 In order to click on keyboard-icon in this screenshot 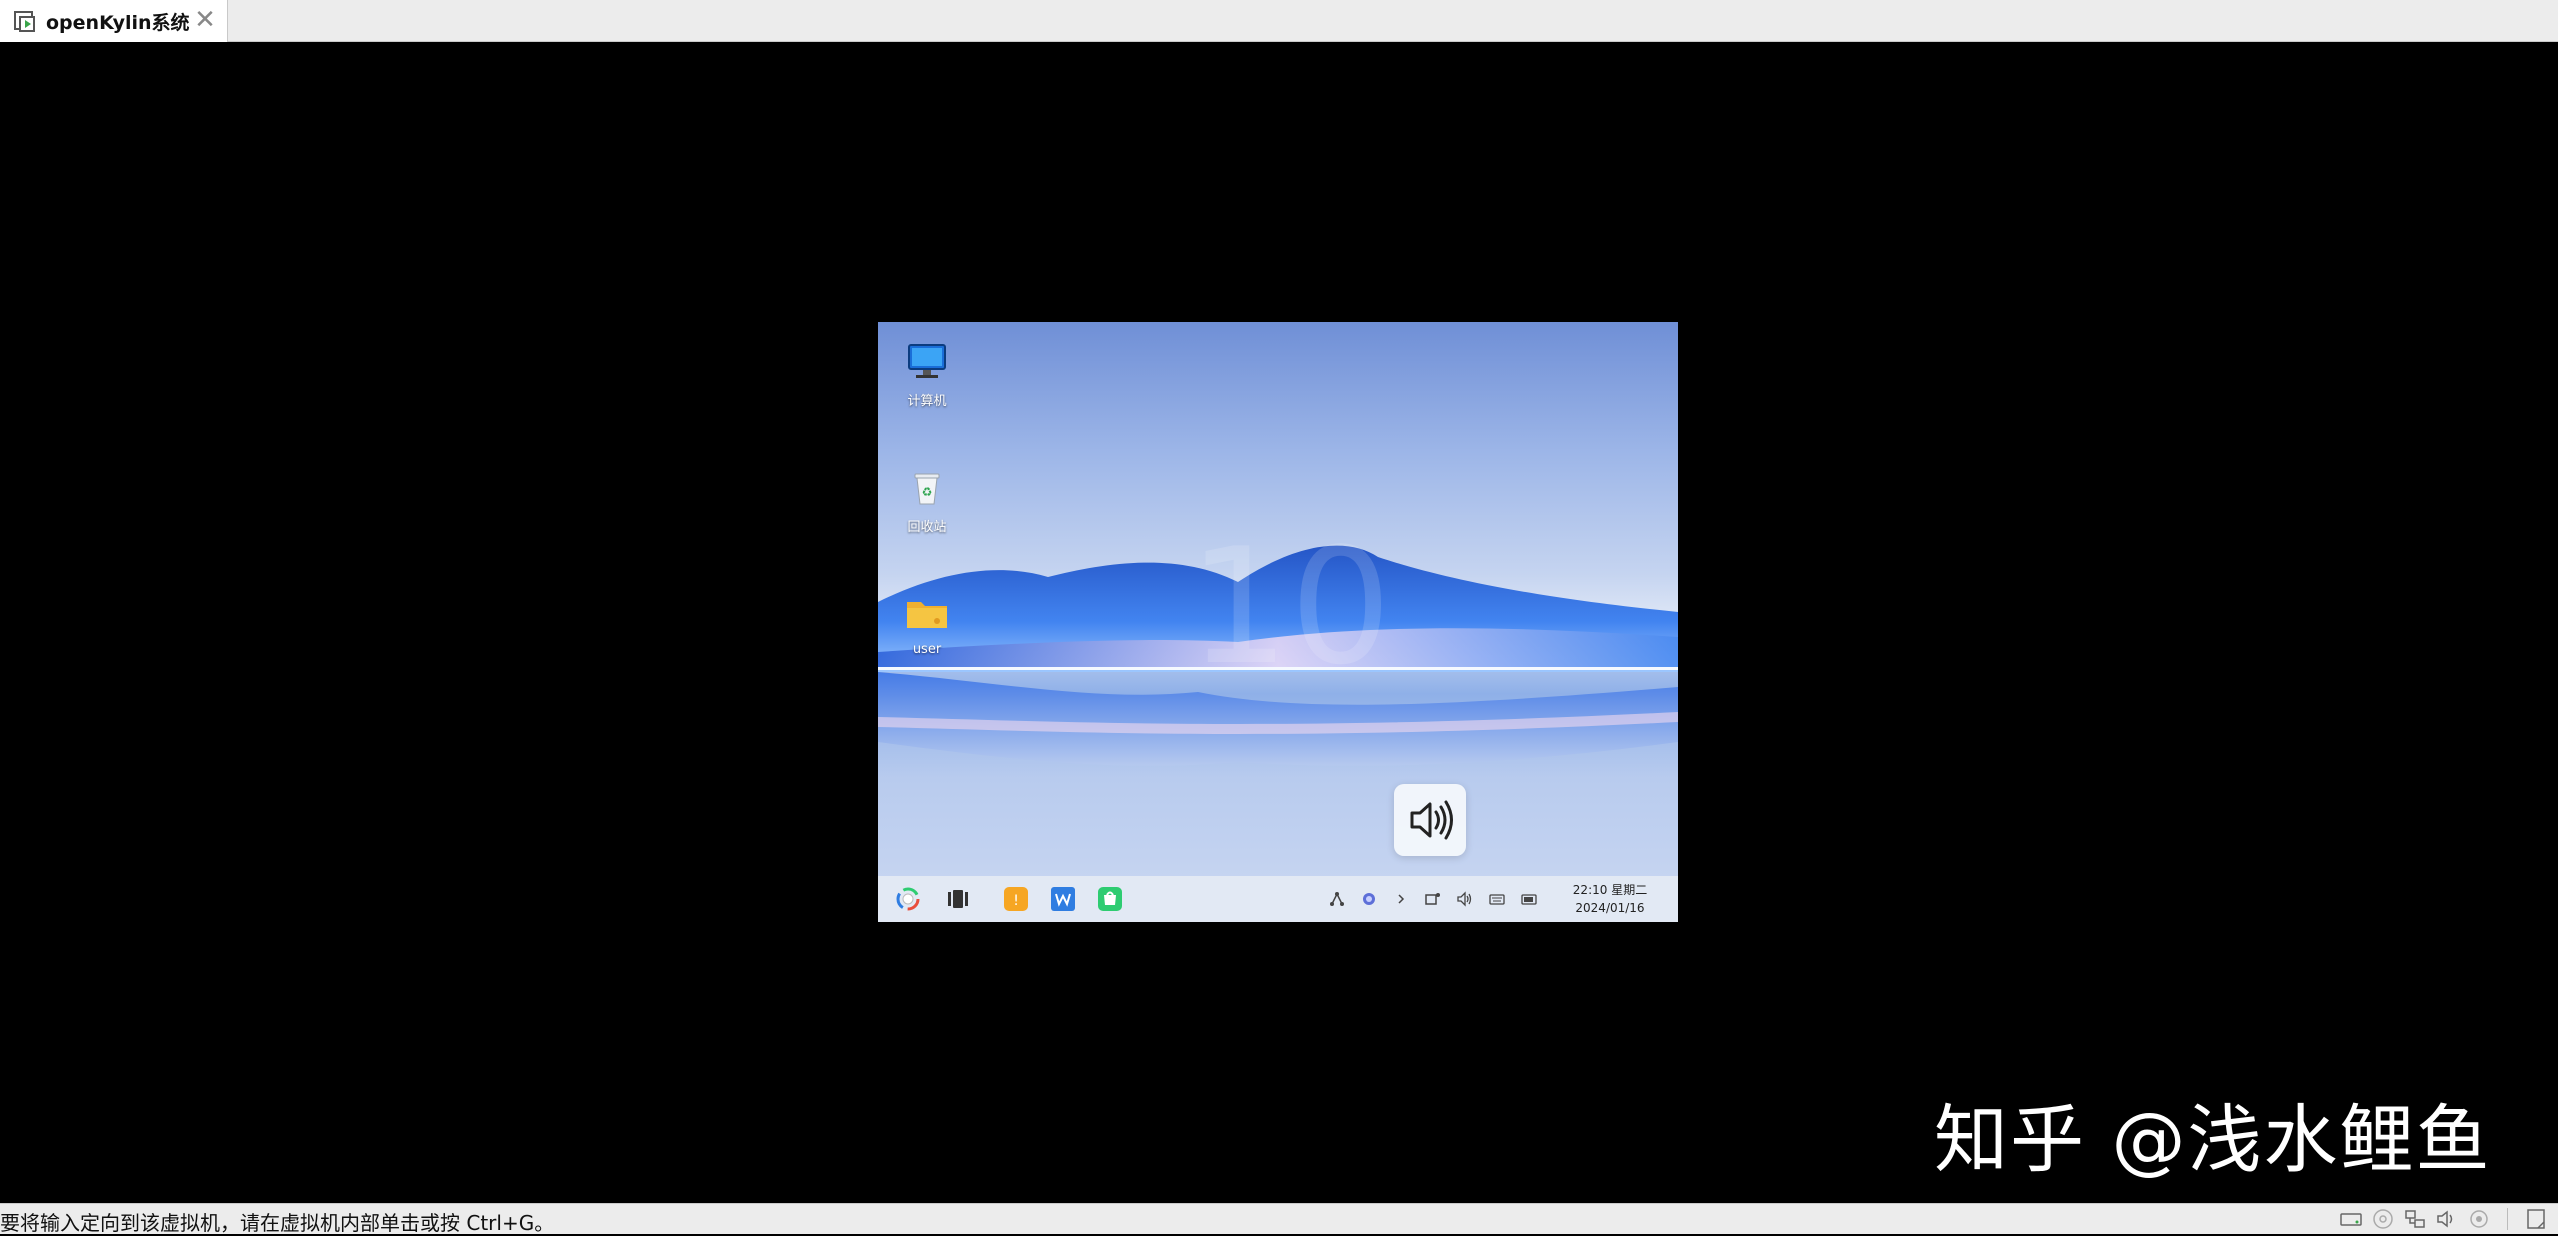, I will do `click(1497, 899)`.